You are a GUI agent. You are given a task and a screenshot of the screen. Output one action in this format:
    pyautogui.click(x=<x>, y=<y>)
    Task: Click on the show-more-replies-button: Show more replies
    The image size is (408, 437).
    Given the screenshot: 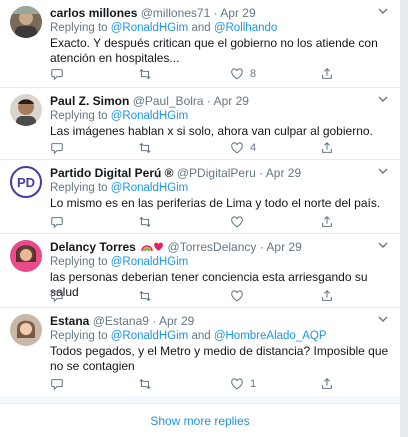 What is the action you would take?
    pyautogui.click(x=200, y=420)
    